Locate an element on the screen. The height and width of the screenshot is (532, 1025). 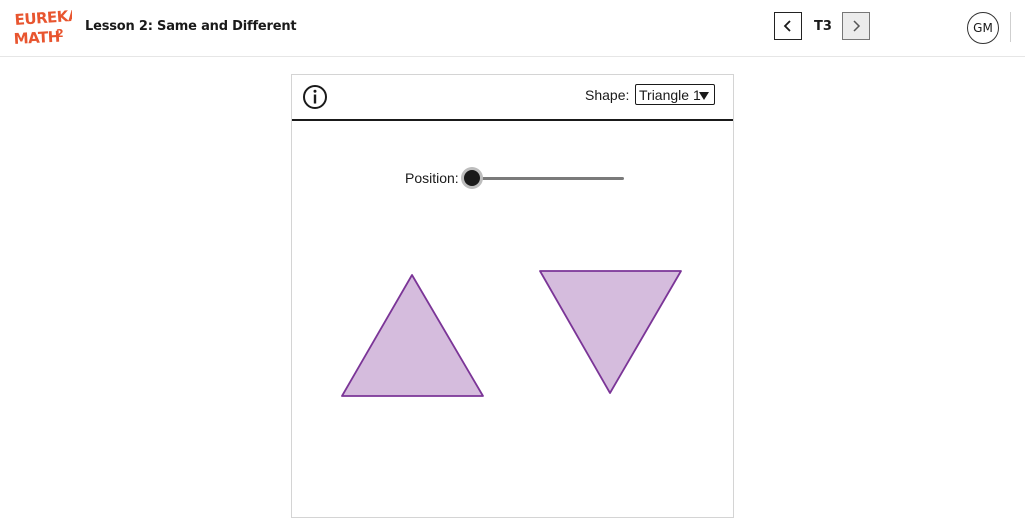
chevron-right-icon is located at coordinates (857, 26).